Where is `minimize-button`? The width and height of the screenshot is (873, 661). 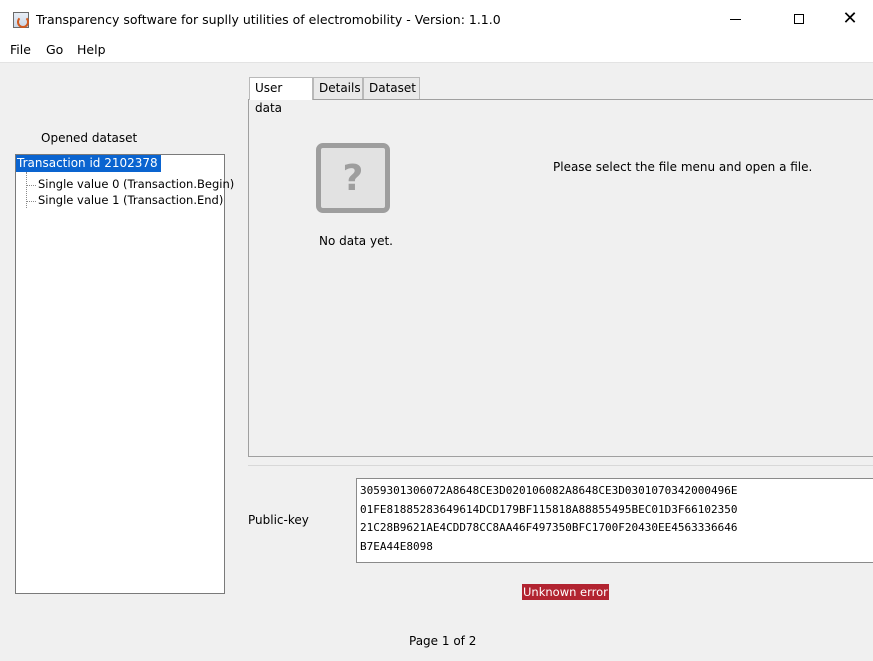 minimize-button is located at coordinates (735, 19).